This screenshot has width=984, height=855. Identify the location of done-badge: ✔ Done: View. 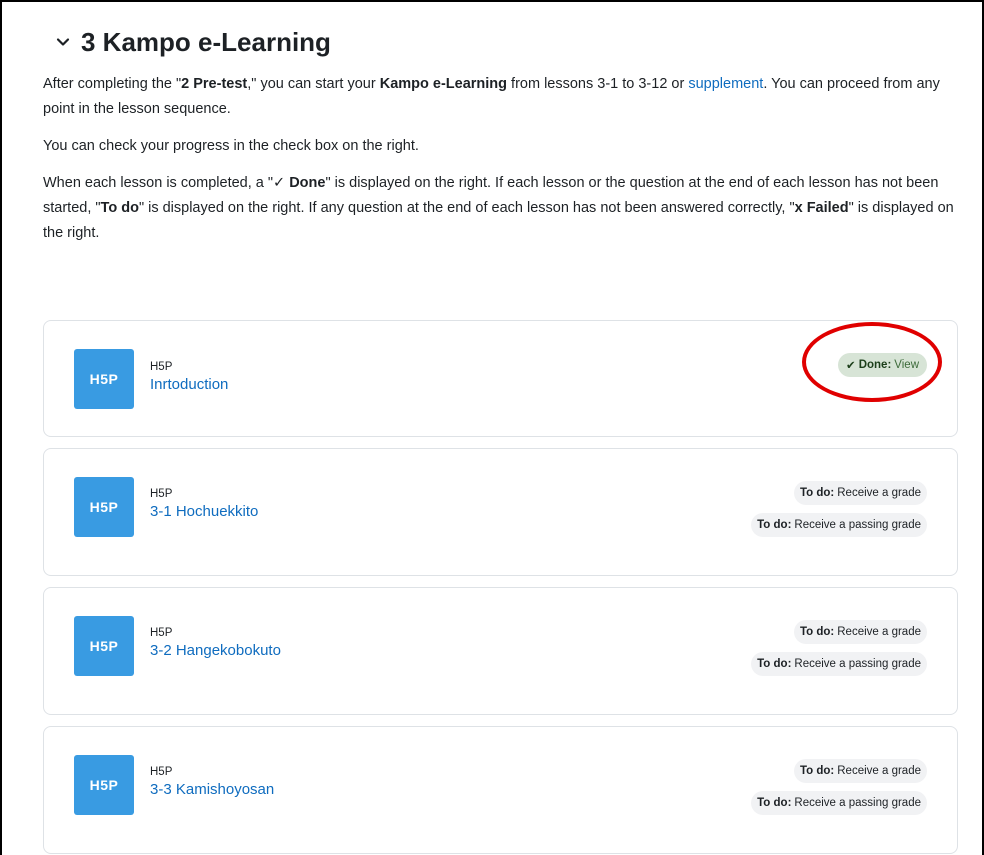
(882, 365).